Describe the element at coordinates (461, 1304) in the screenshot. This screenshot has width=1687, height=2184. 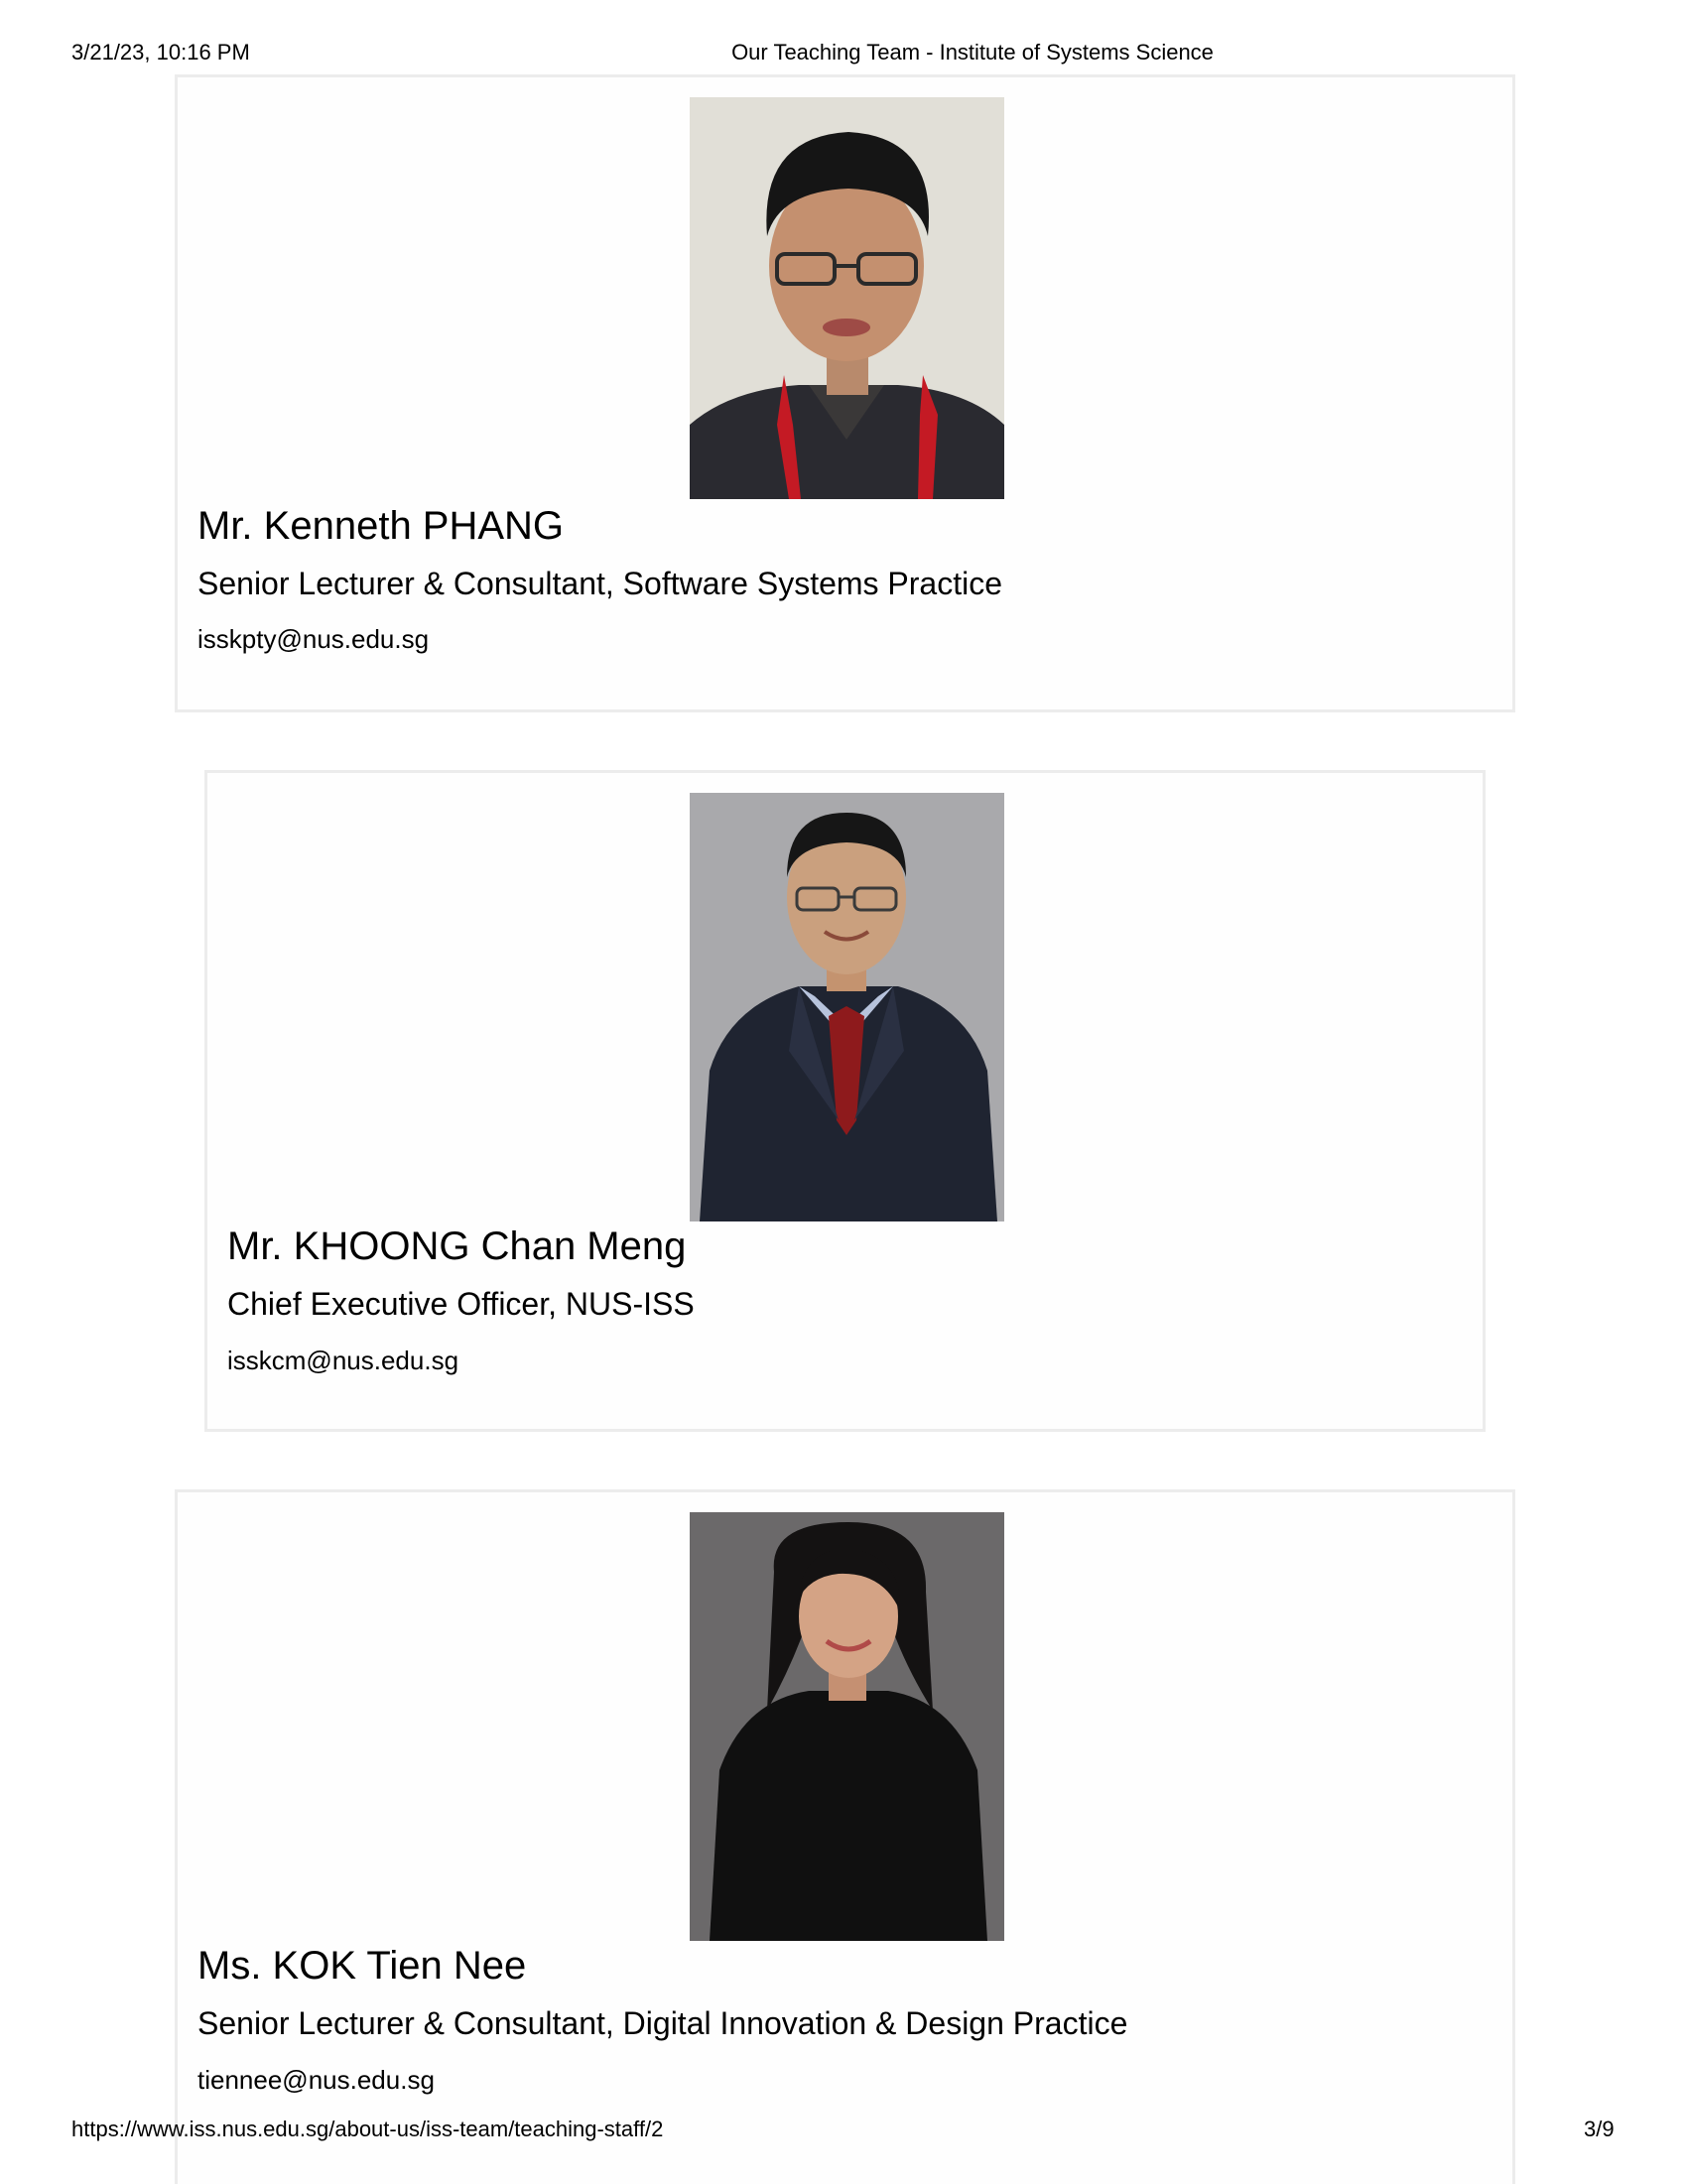
I see `staff-role: Chief Executive Officer, NUS-ISS` at that location.